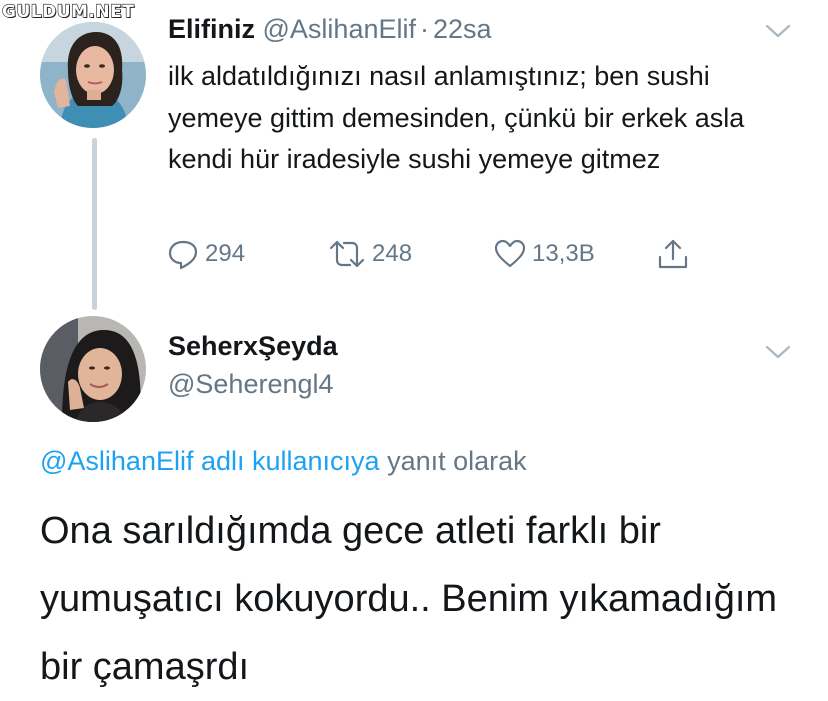 This screenshot has width=828, height=701. What do you see at coordinates (392, 253) in the screenshot?
I see `retweet-count: 248` at bounding box center [392, 253].